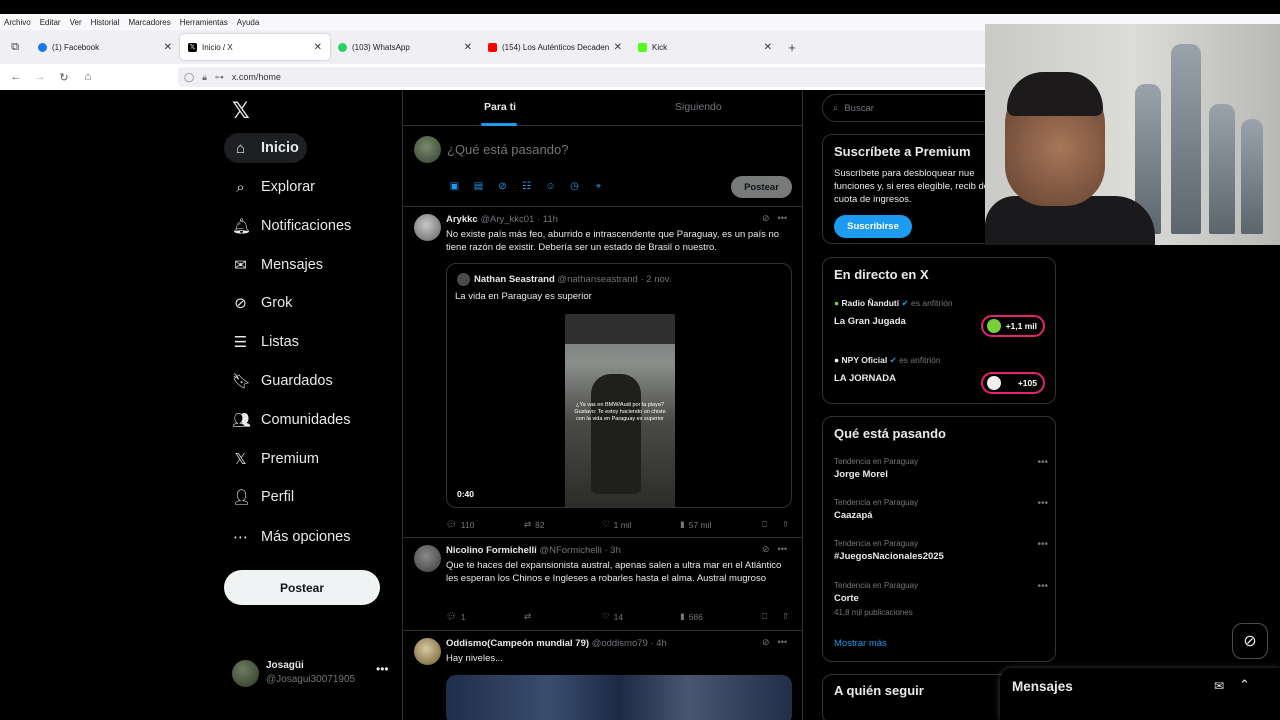 The height and width of the screenshot is (720, 1280). Describe the element at coordinates (405, 47) in the screenshot. I see `tab-whatsapp: (103) WhatsApp ✕` at that location.